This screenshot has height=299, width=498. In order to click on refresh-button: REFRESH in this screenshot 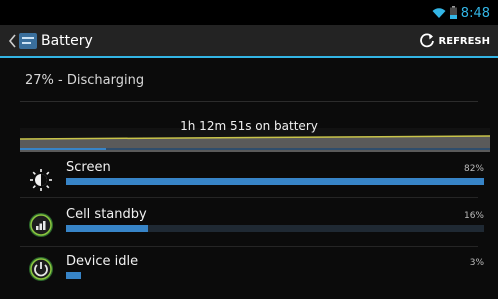, I will do `click(454, 41)`.